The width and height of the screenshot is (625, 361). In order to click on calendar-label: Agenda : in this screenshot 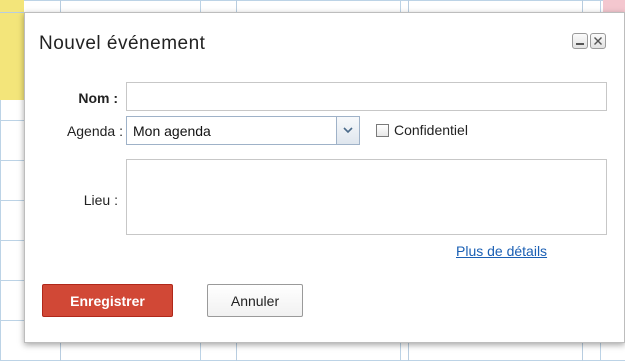, I will do `click(94, 131)`.